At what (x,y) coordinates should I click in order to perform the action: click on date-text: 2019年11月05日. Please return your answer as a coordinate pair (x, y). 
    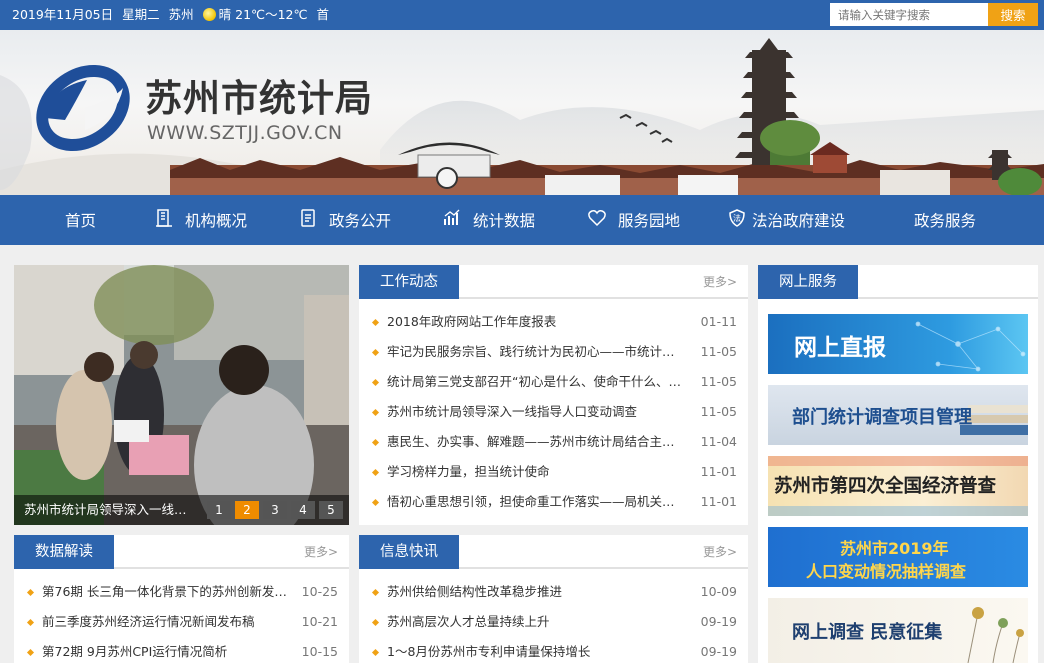
    Looking at the image, I should click on (63, 14).